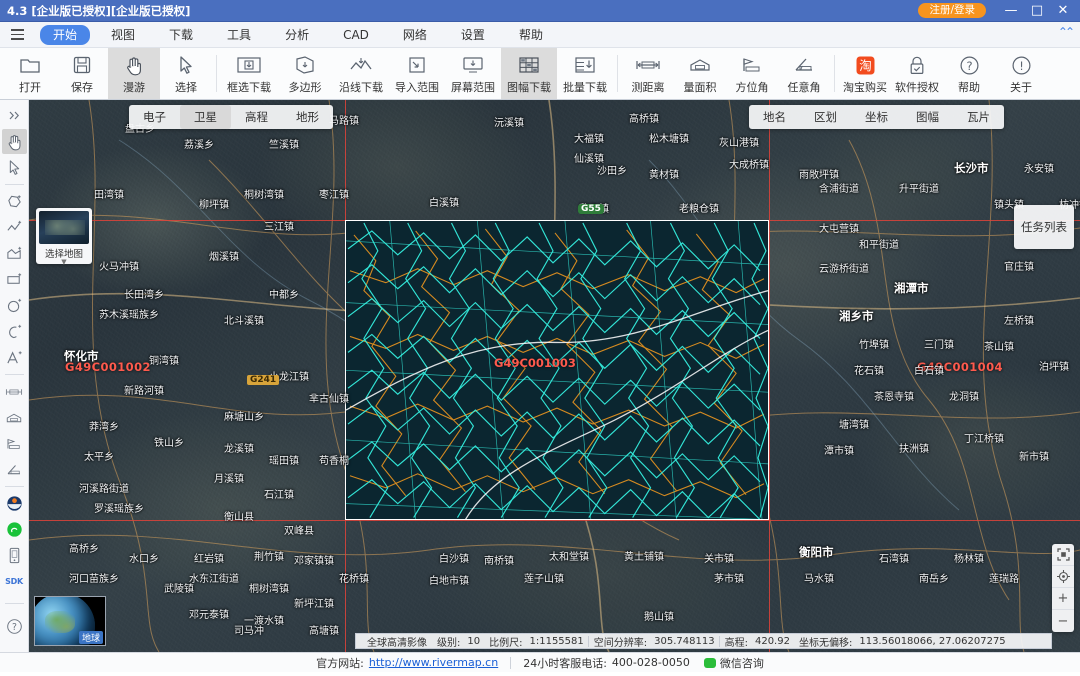  I want to click on status-scale-value: 1:1155581, so click(556, 641).